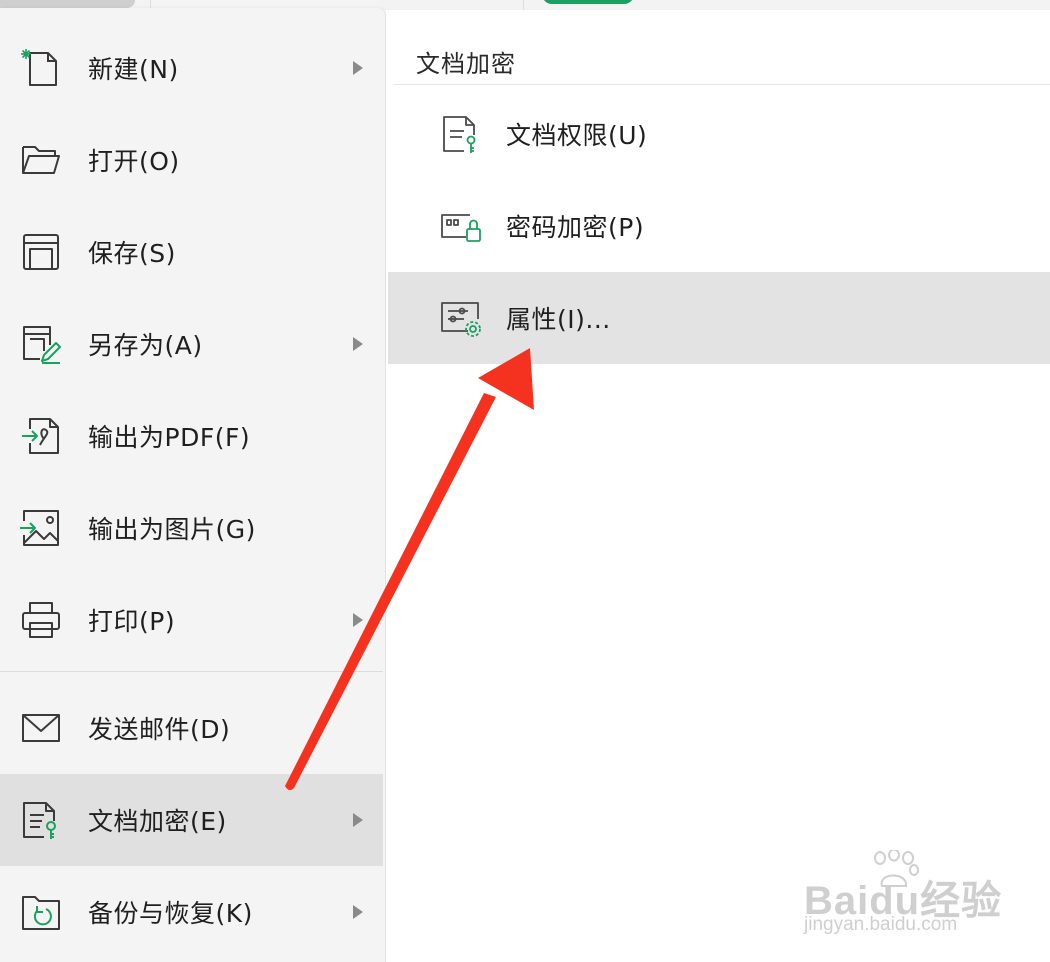 This screenshot has width=1050, height=962. Describe the element at coordinates (67, 4) in the screenshot. I see `document-tab` at that location.